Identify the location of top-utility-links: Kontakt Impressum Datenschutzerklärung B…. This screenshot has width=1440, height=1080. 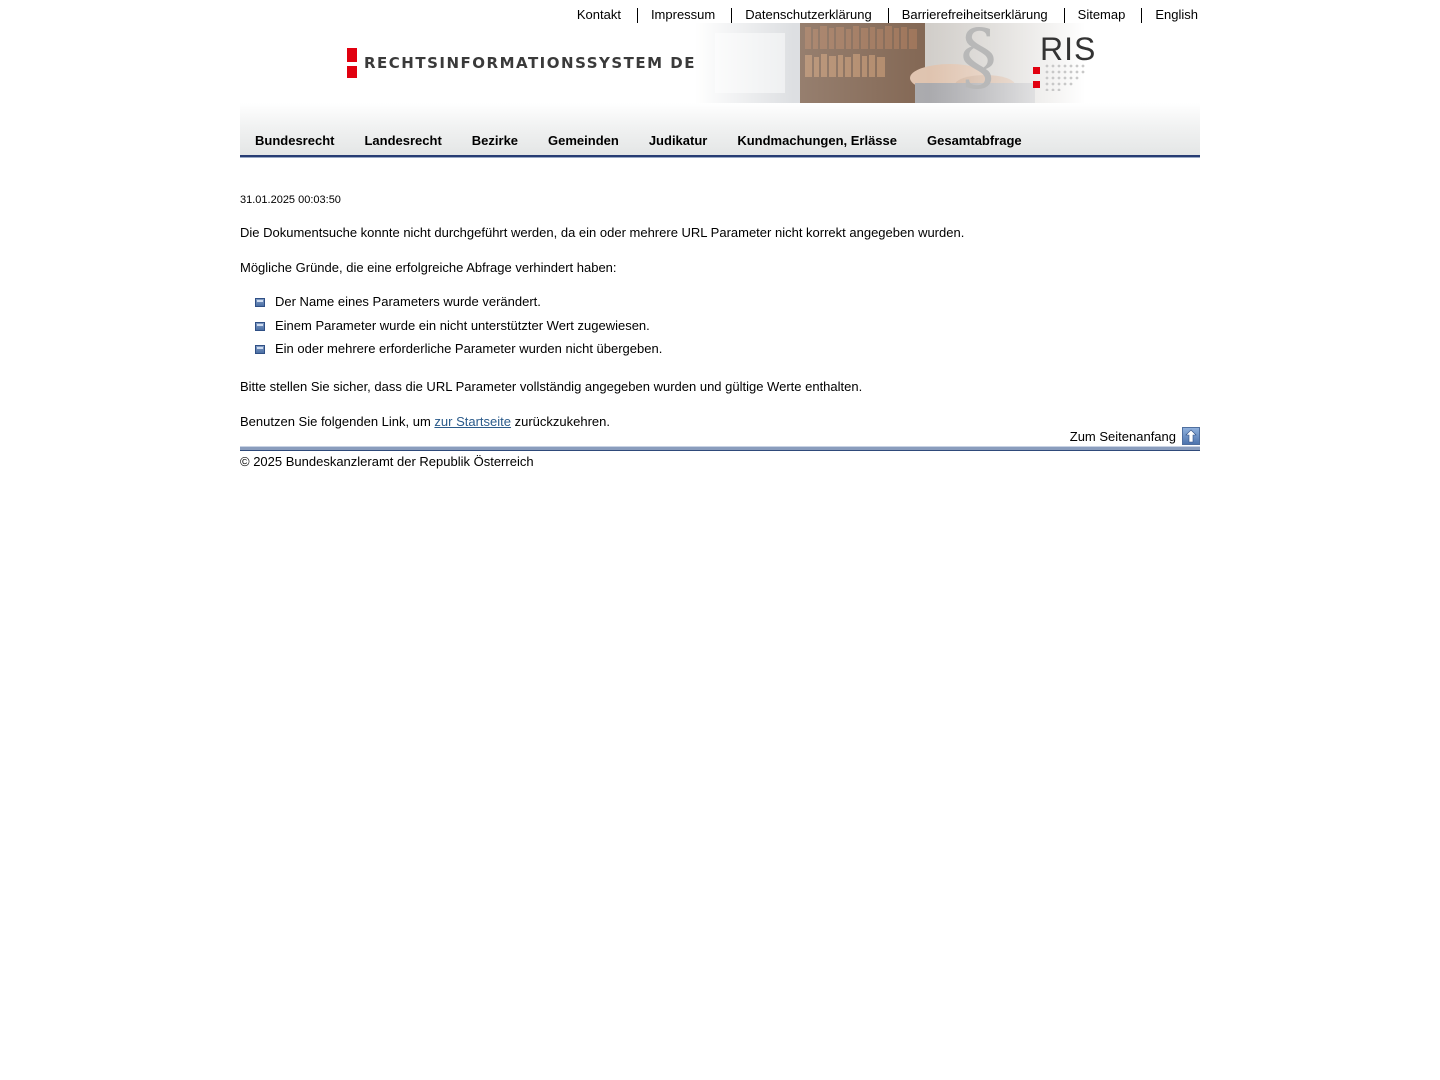
(888, 15).